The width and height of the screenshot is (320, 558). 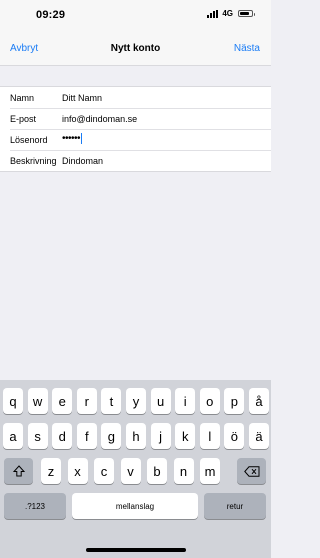 I want to click on password-dots: ••••••, so click(x=71, y=139).